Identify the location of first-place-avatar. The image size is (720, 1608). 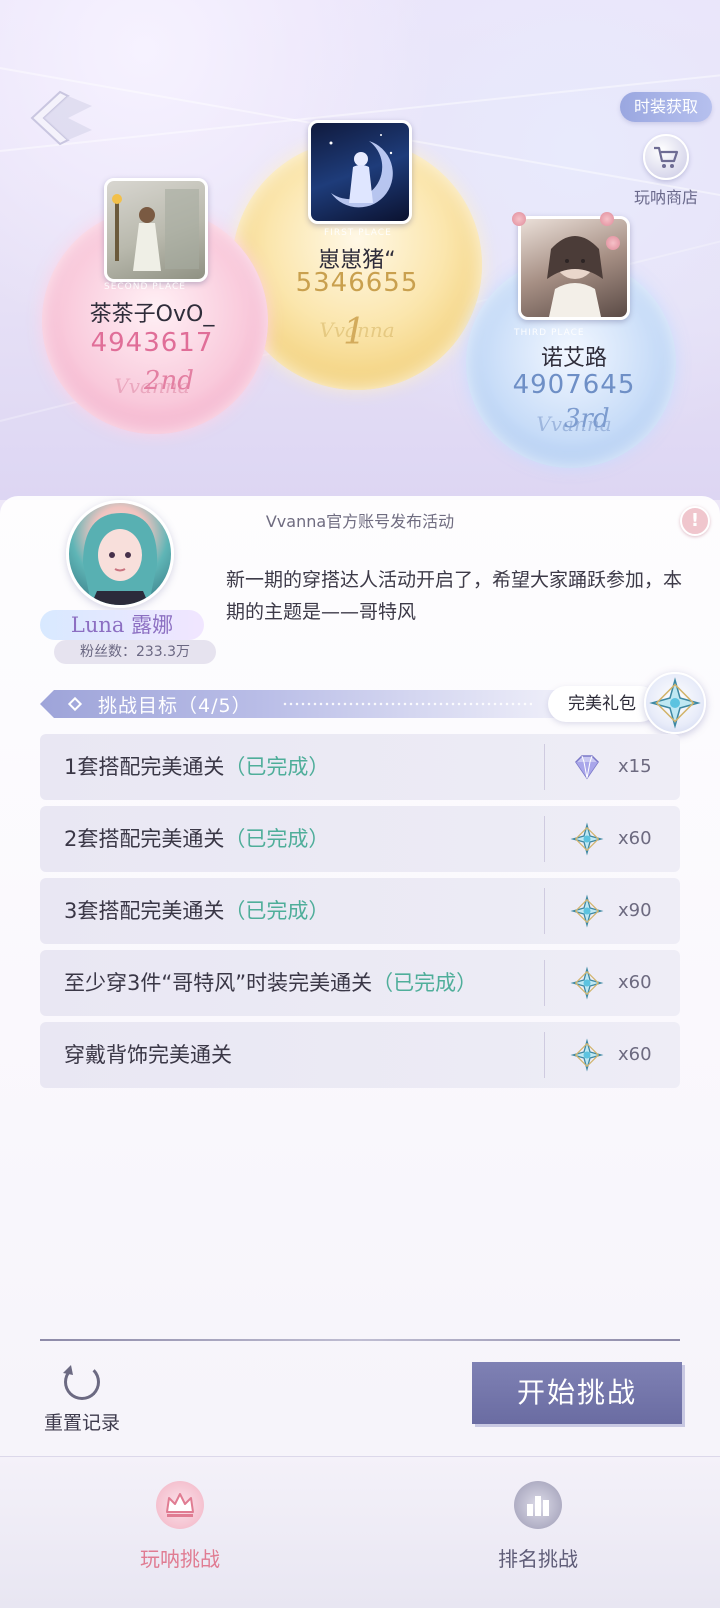
(360, 172).